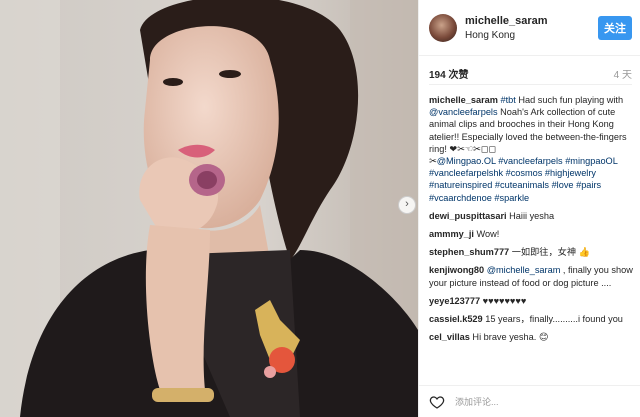 The width and height of the screenshot is (640, 417). What do you see at coordinates (531, 21) in the screenshot?
I see `header-username: michelle_saram` at bounding box center [531, 21].